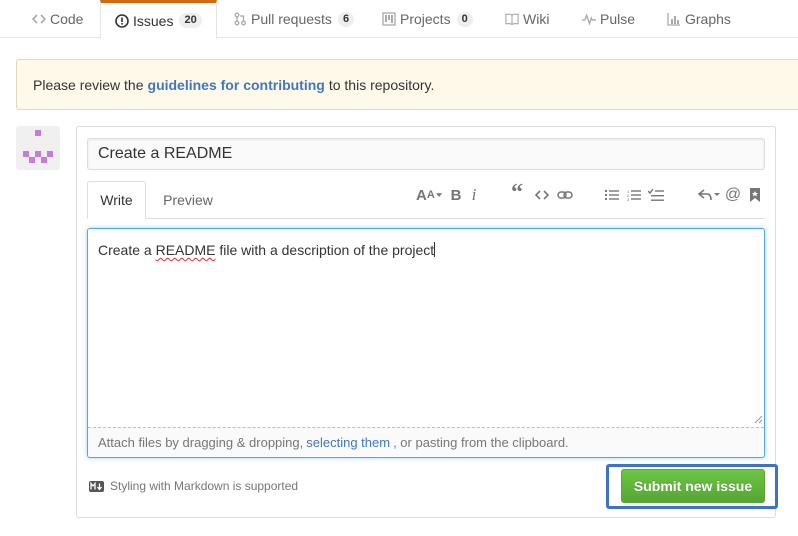 The width and height of the screenshot is (798, 536). Describe the element at coordinates (517, 193) in the screenshot. I see `quote-icon: “` at that location.